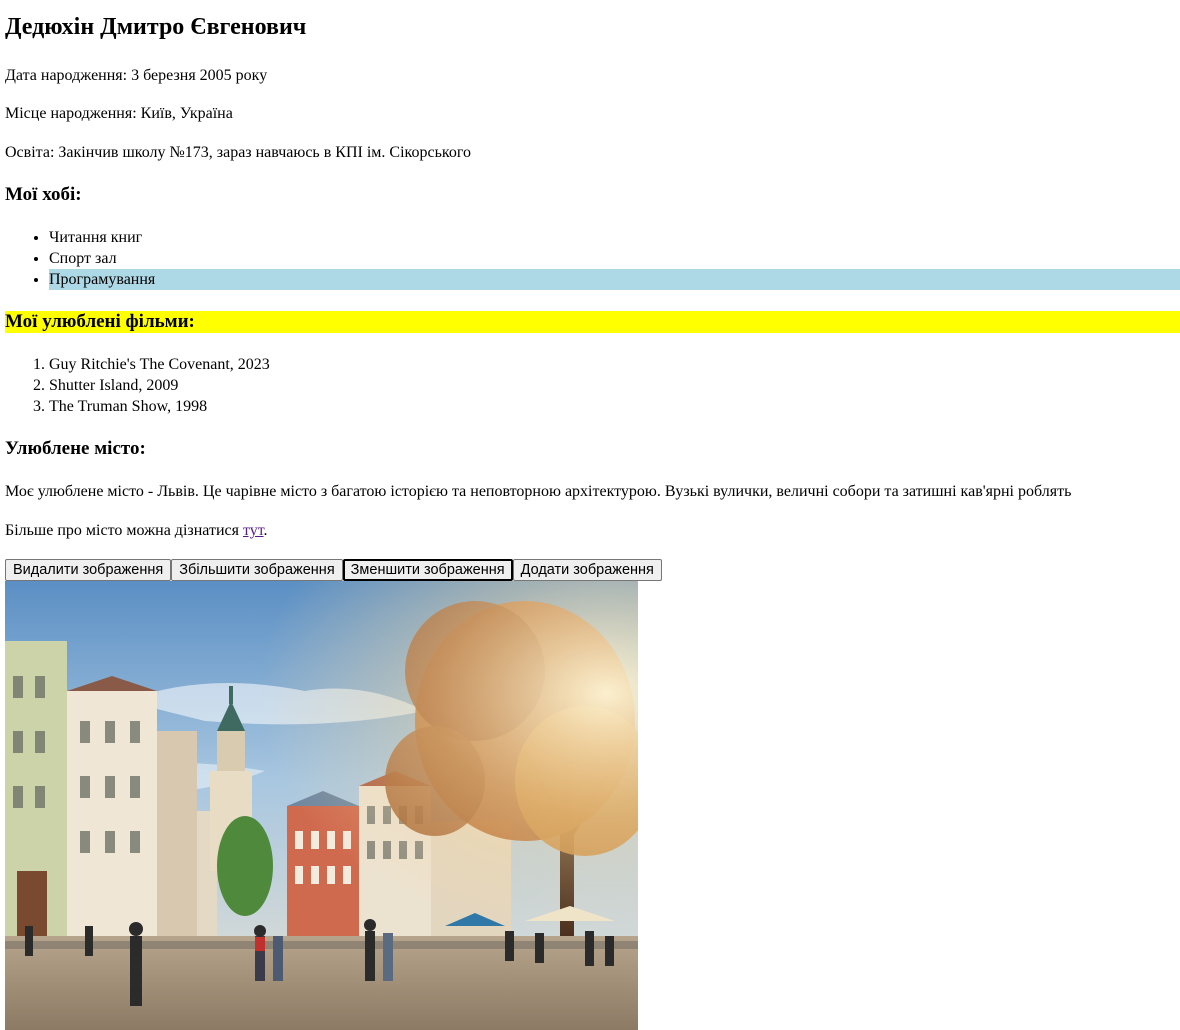 This screenshot has height=1030, width=1180. Describe the element at coordinates (614, 406) in the screenshot. I see `film-item: The Truman Show, 1998` at that location.